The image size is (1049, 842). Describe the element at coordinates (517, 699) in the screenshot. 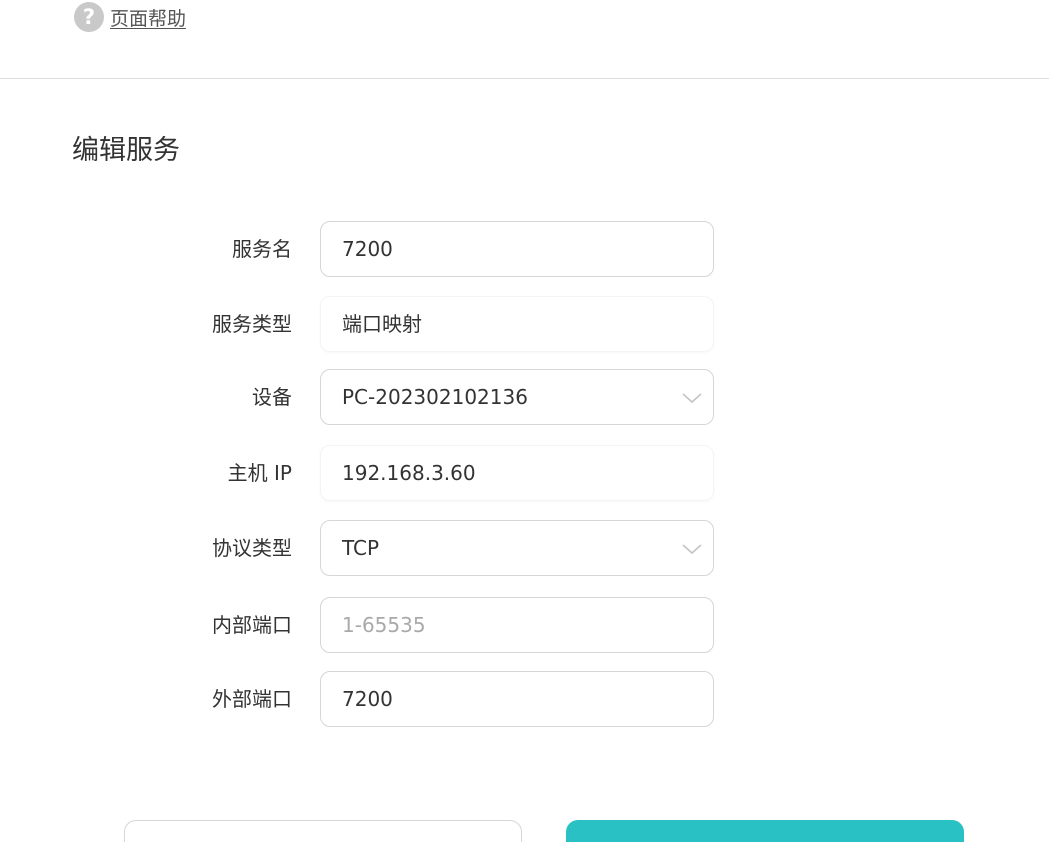

I see `external-port-input` at that location.